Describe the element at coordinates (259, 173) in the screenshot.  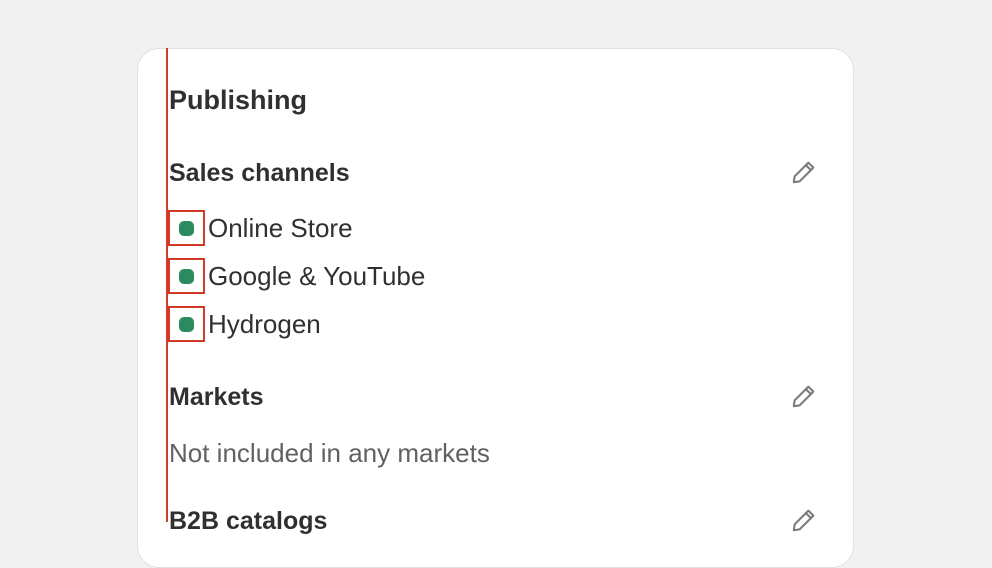
I see `sales-channels-heading: Sales channels` at that location.